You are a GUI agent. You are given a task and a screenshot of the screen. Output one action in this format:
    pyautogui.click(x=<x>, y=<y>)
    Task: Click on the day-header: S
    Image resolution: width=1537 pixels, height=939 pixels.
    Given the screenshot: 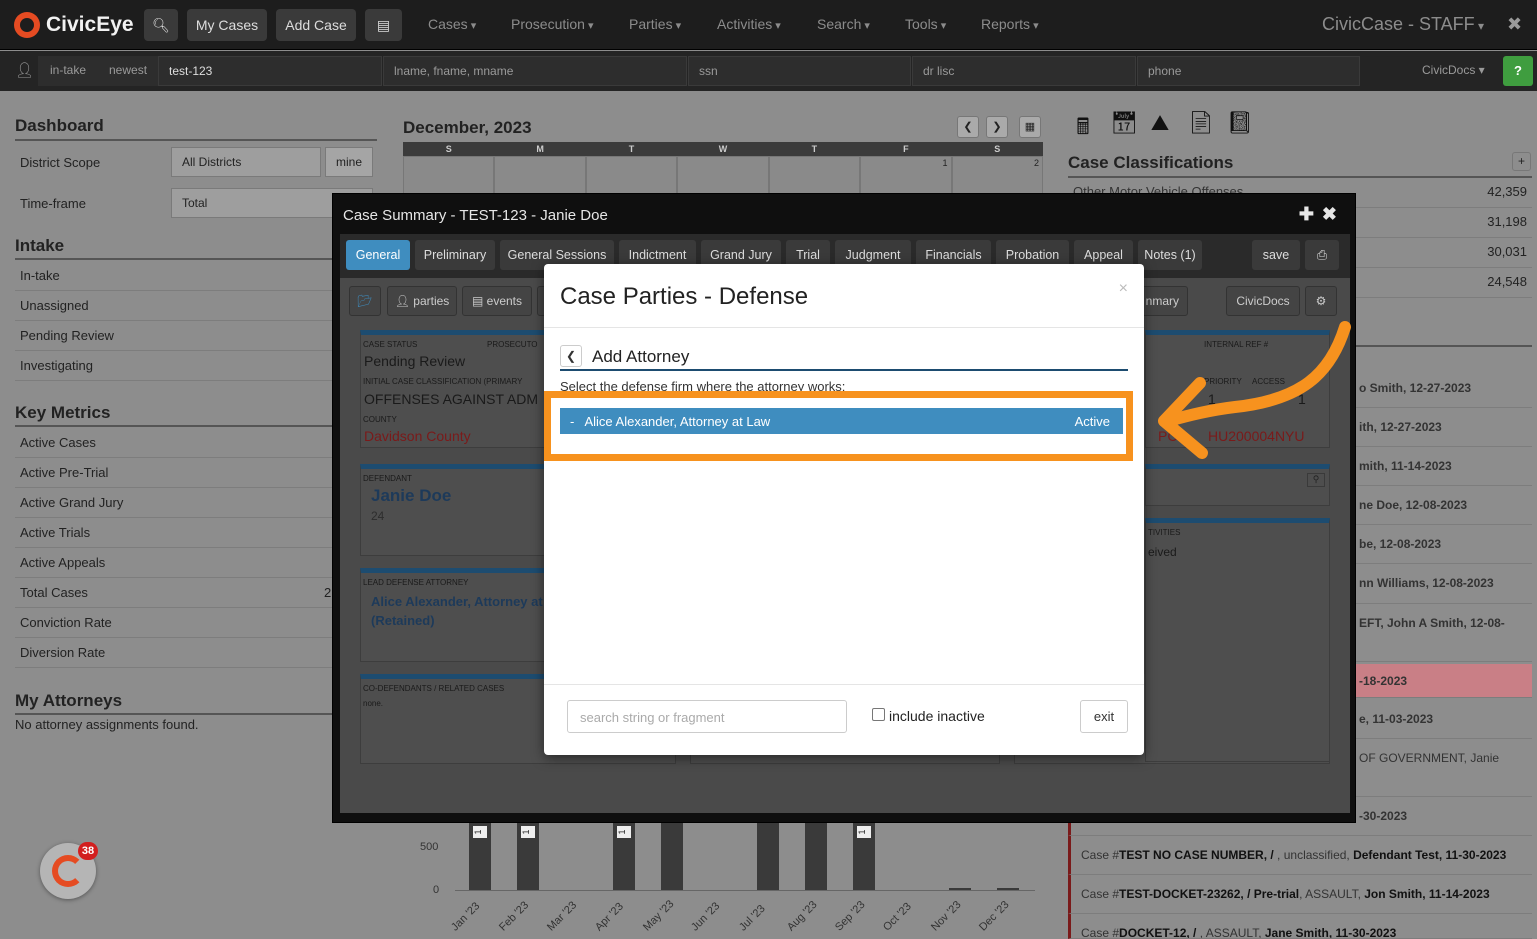 What is the action you would take?
    pyautogui.click(x=997, y=149)
    